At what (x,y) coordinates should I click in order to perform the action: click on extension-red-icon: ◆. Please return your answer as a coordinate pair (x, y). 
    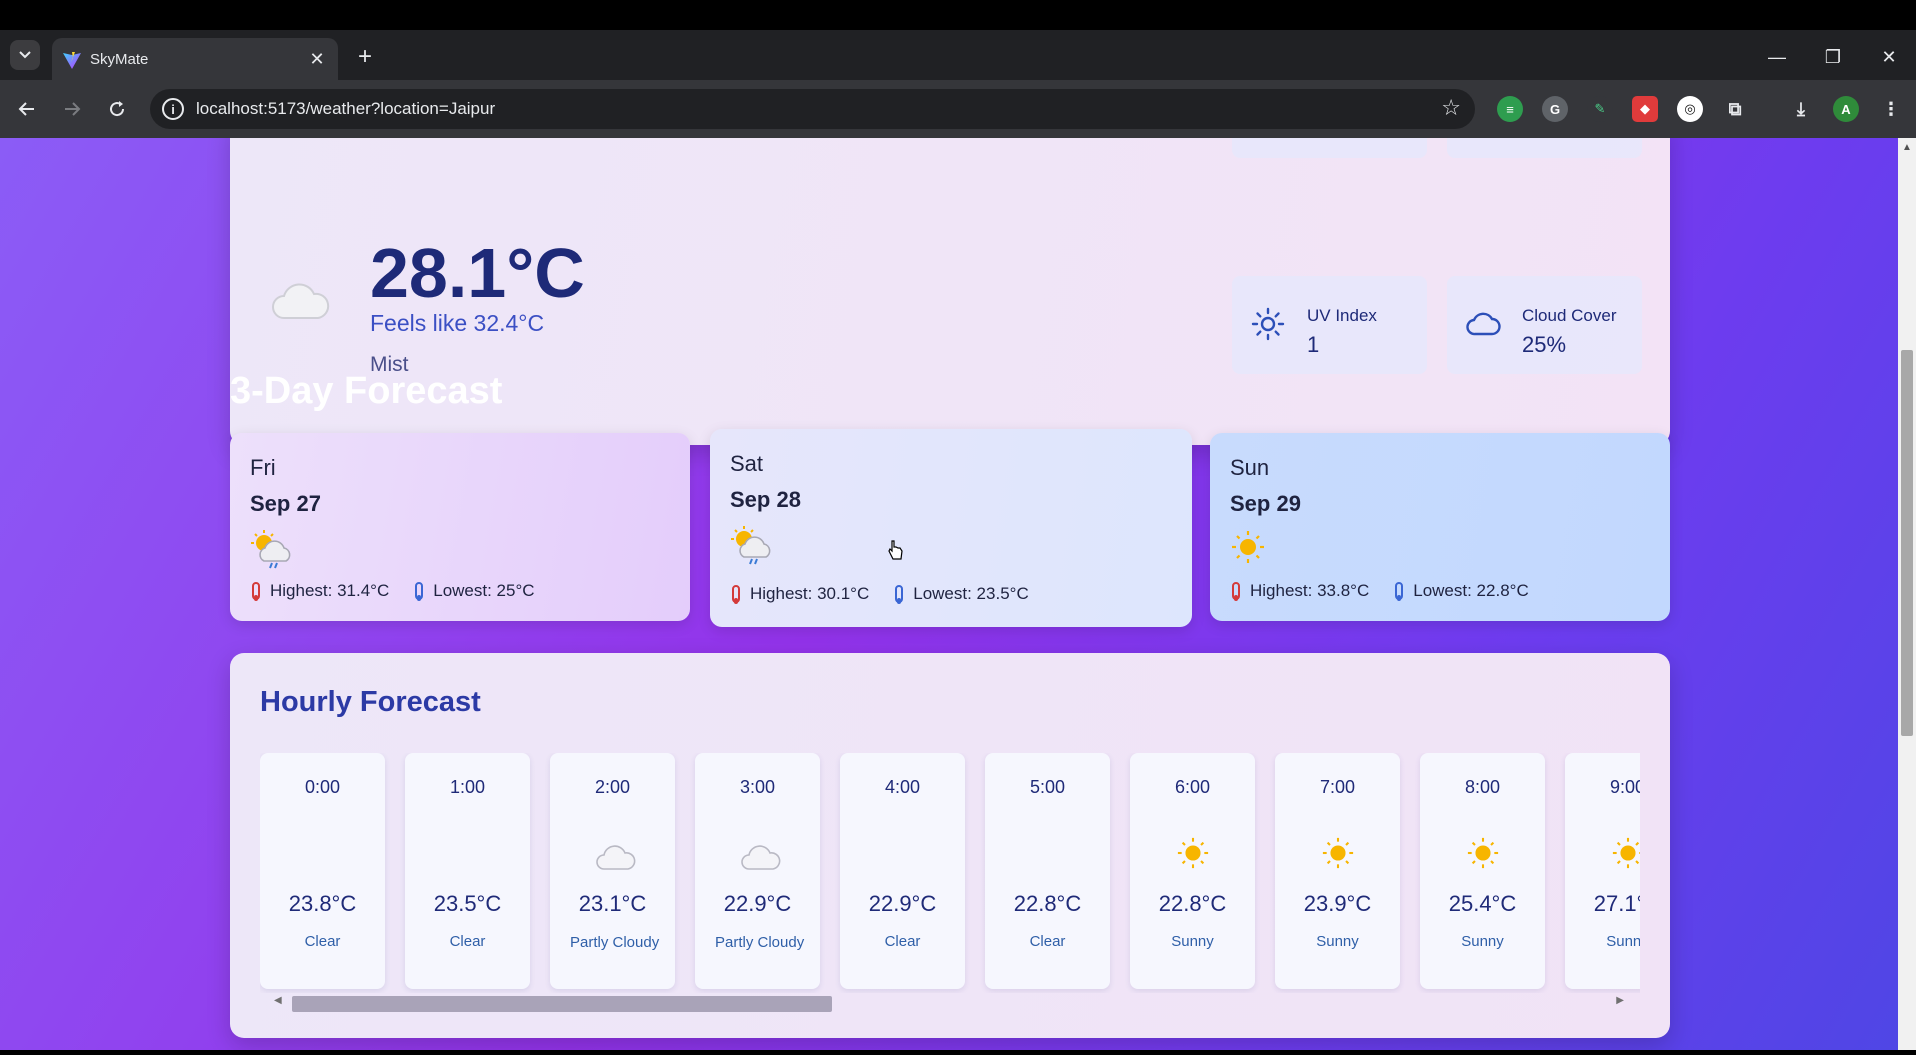
    Looking at the image, I should click on (1645, 109).